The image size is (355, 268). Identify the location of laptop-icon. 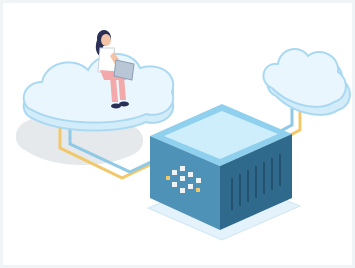
(124, 70).